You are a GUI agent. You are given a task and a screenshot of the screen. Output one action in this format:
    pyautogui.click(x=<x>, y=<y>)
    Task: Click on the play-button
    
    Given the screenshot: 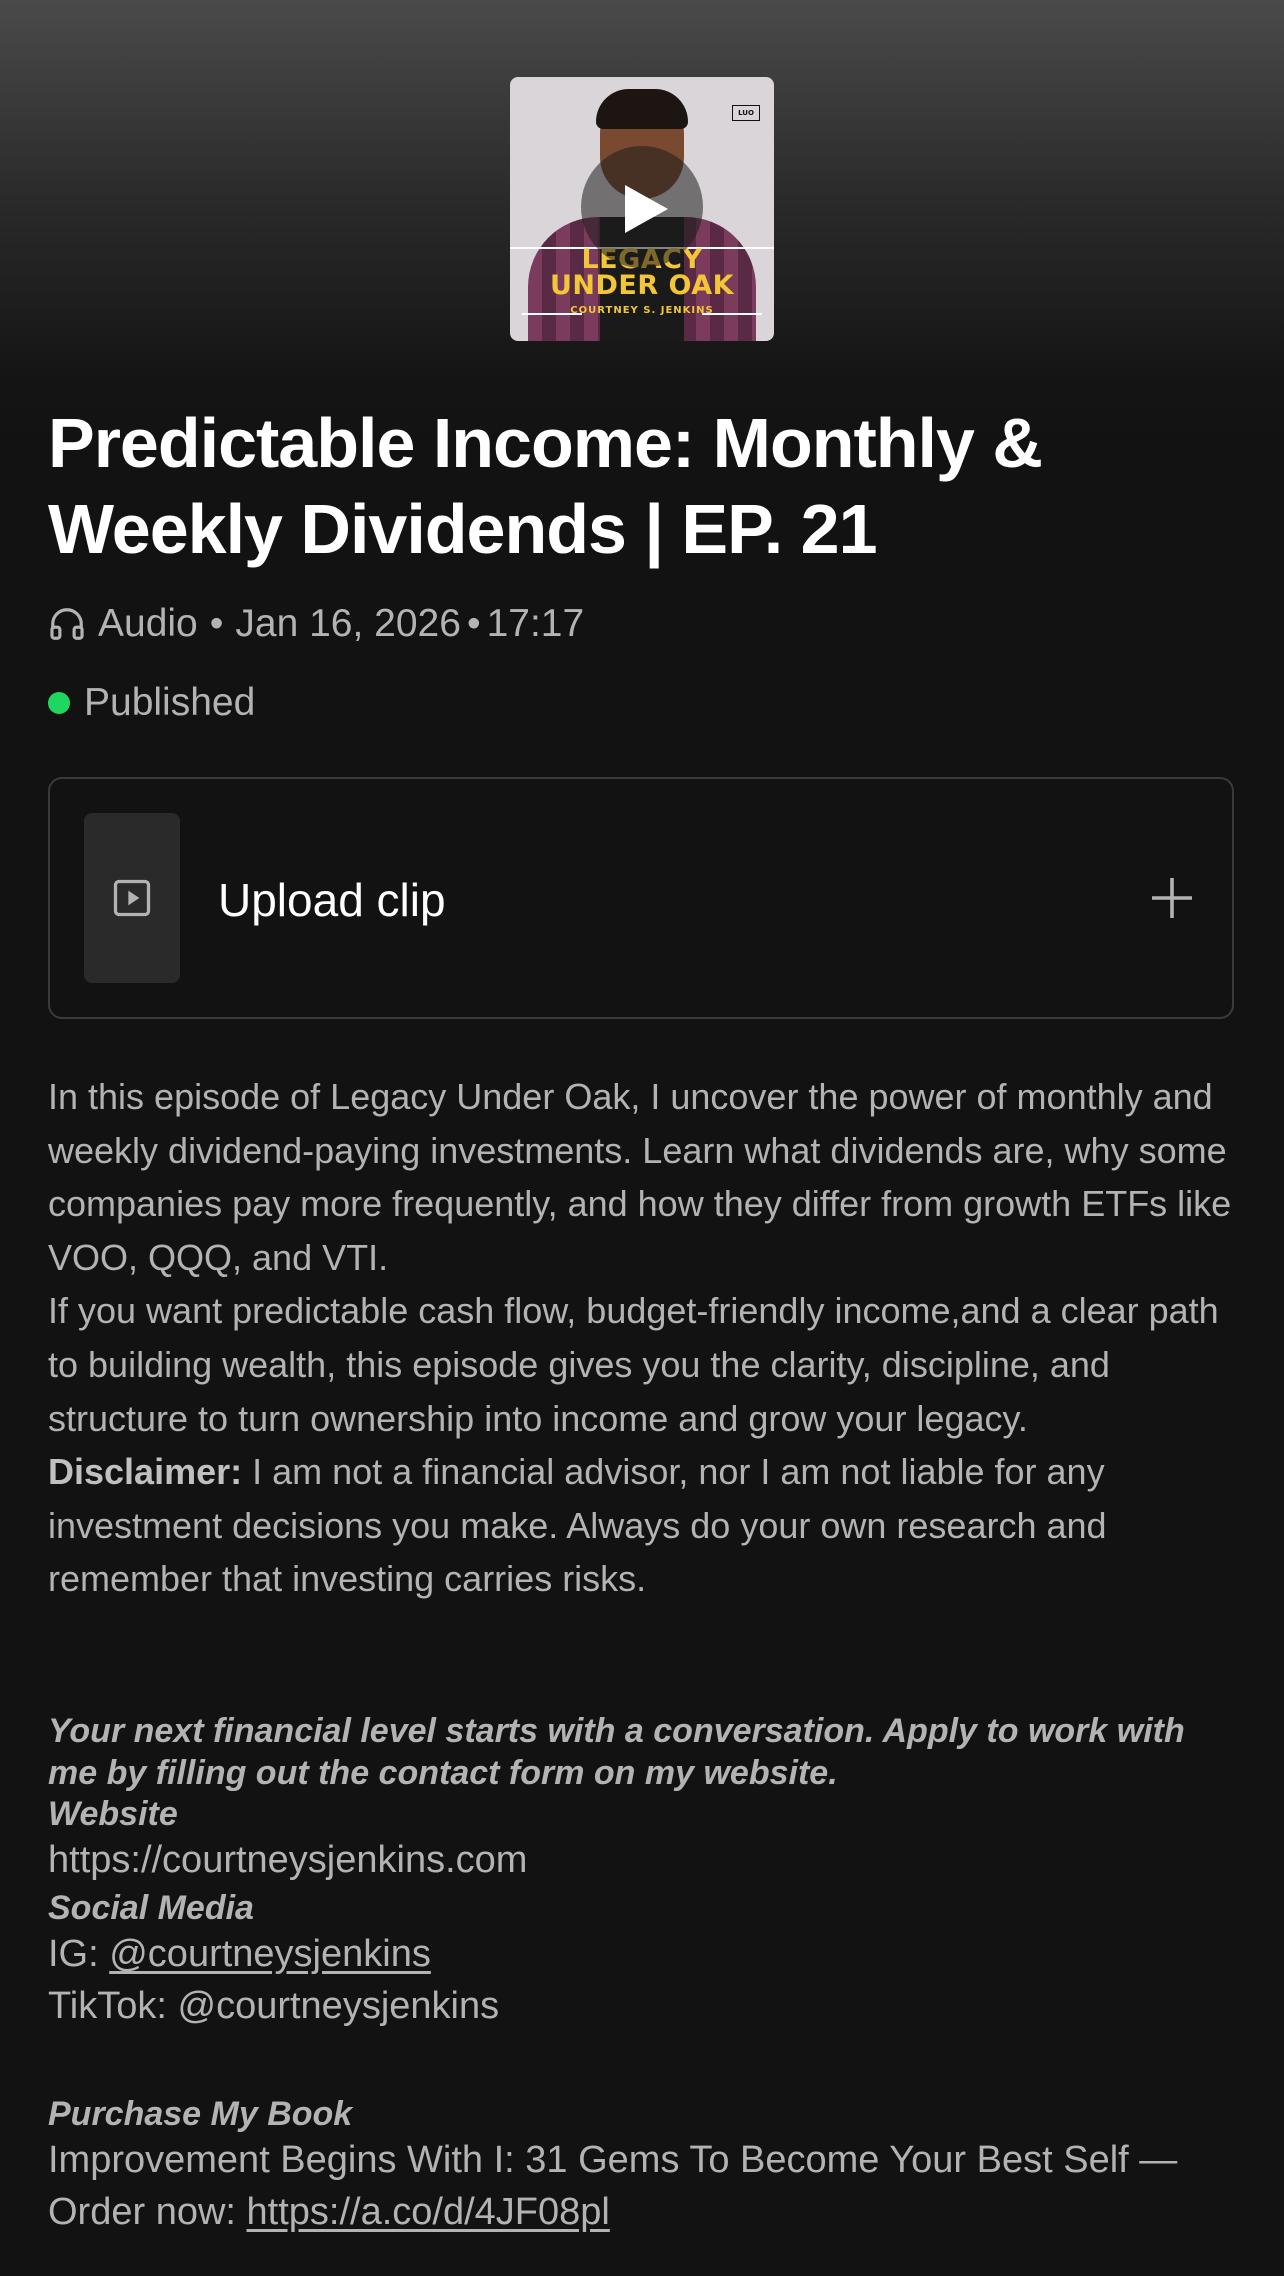 What is the action you would take?
    pyautogui.click(x=642, y=207)
    